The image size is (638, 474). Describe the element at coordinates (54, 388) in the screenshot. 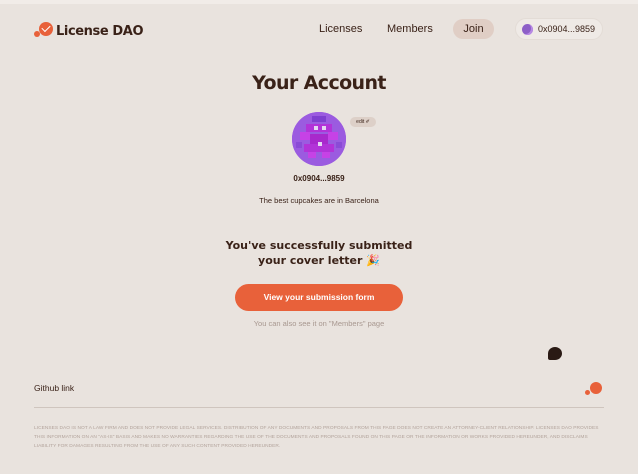

I see `github-link: Github link` at that location.